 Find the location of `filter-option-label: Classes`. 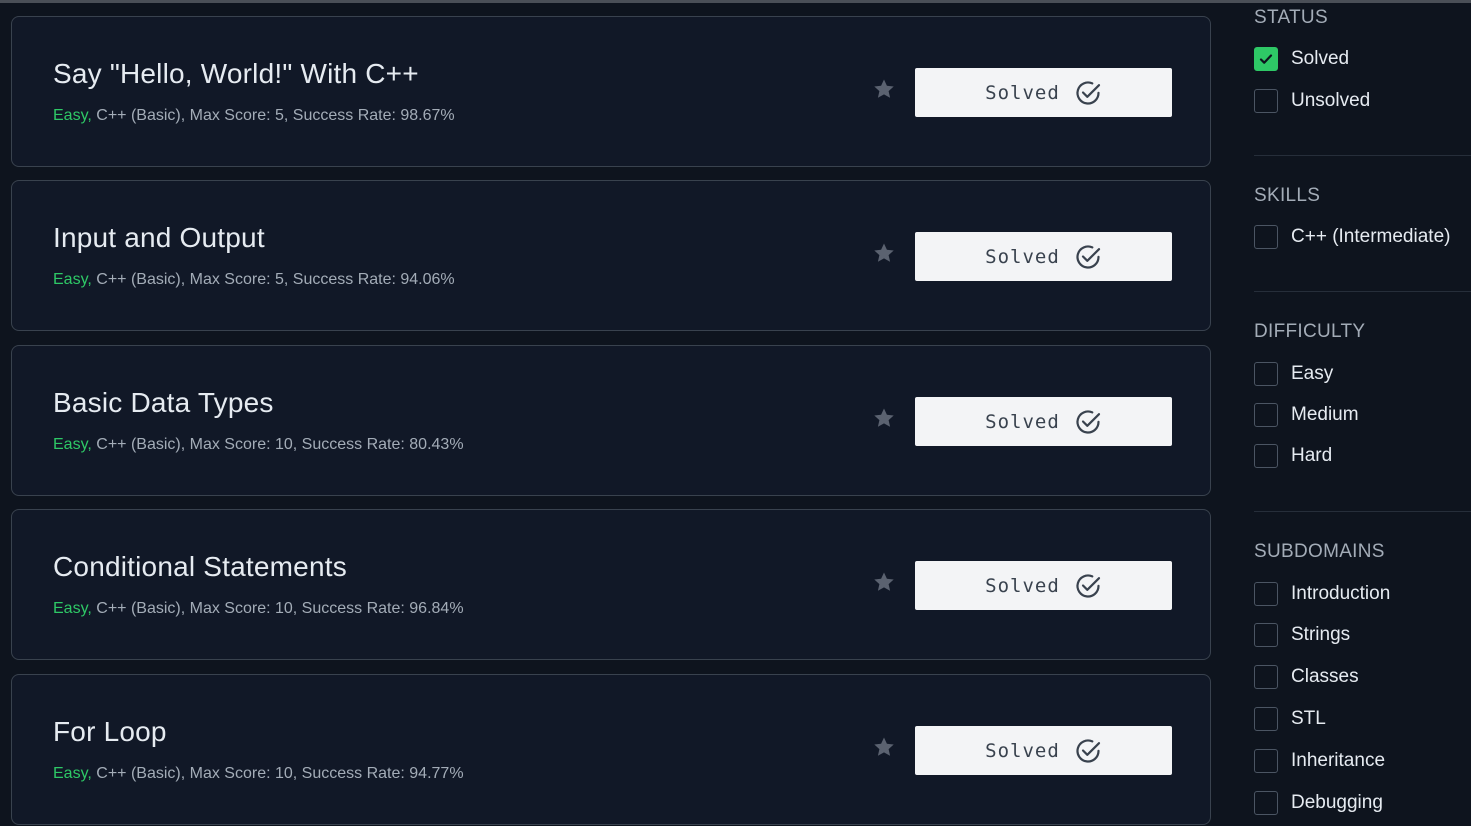

filter-option-label: Classes is located at coordinates (1325, 676).